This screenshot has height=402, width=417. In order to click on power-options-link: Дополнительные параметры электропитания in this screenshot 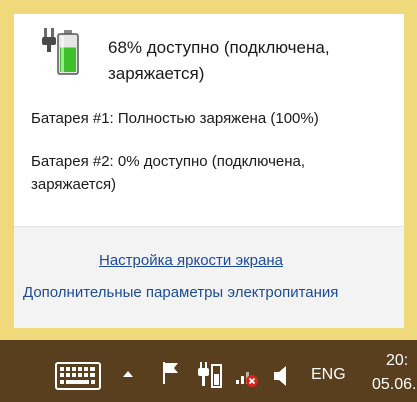, I will do `click(180, 293)`.